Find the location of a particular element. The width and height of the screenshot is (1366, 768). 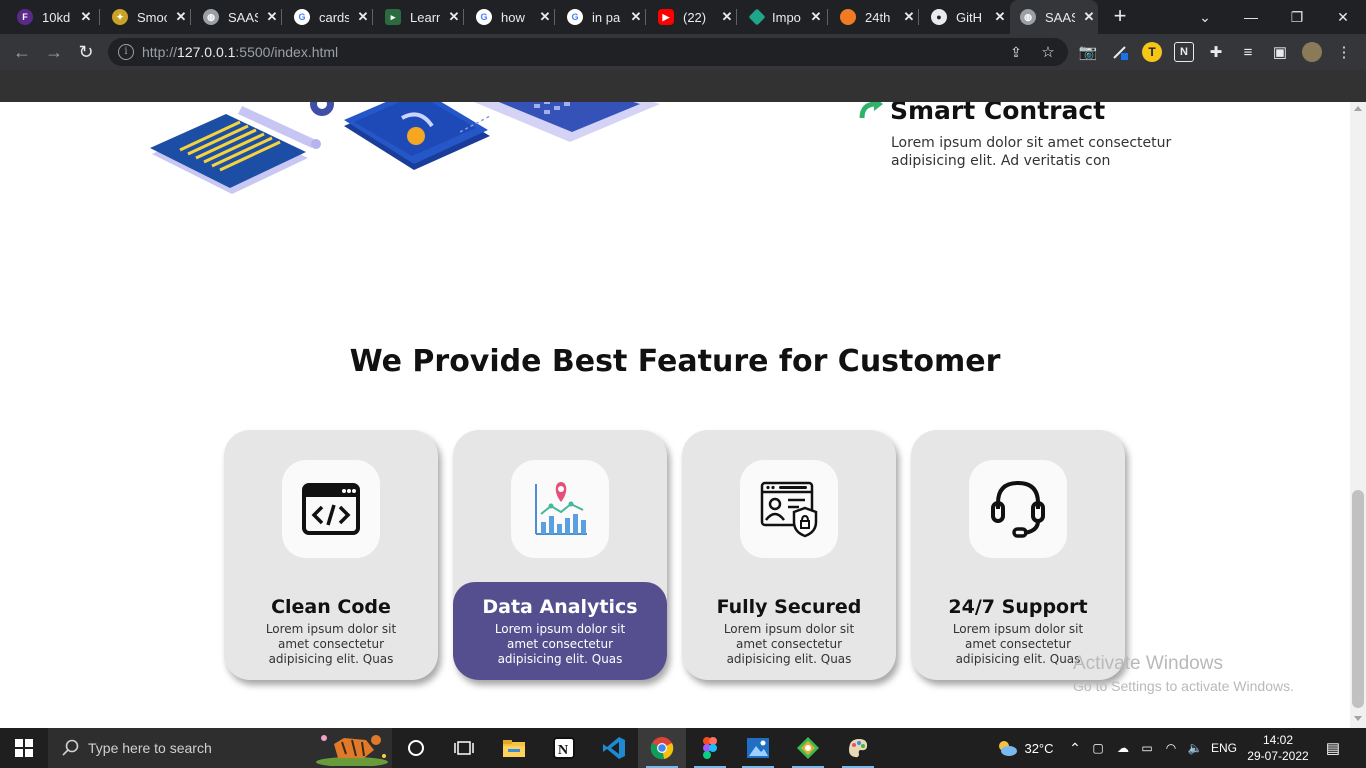

windows-logo-icon is located at coordinates (24, 748).